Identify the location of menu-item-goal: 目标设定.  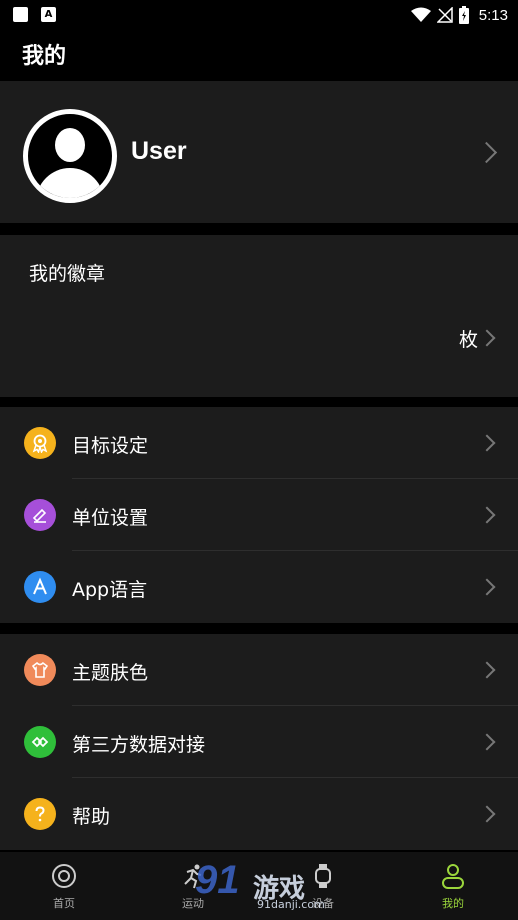
(259, 443).